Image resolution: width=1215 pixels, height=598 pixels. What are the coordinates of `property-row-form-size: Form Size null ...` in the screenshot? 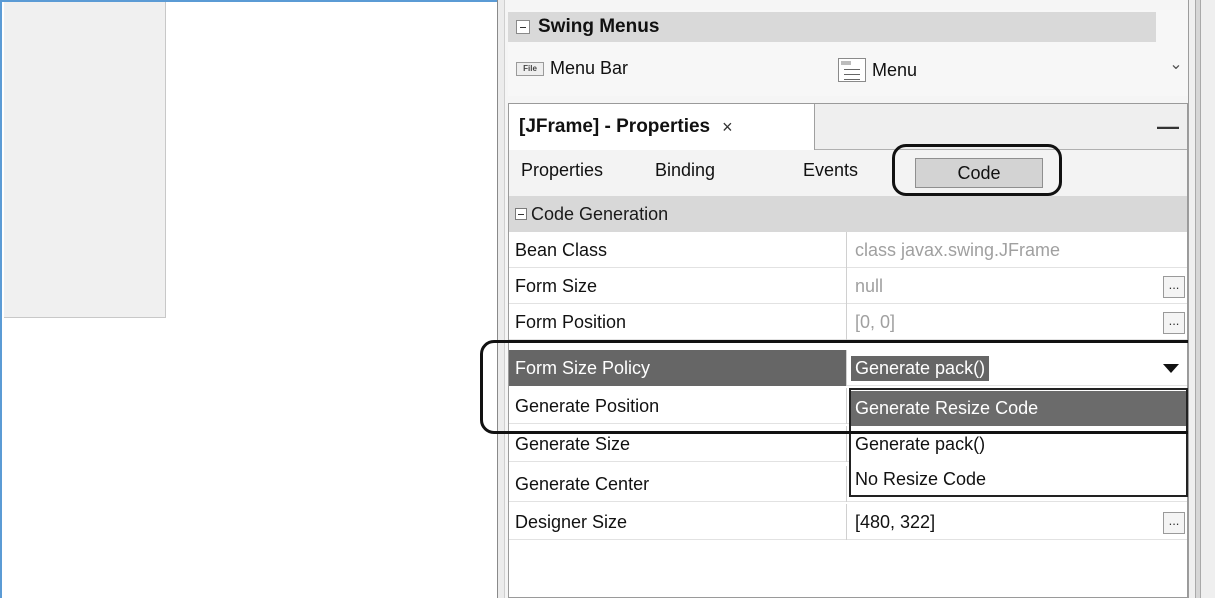 It's located at (848, 286).